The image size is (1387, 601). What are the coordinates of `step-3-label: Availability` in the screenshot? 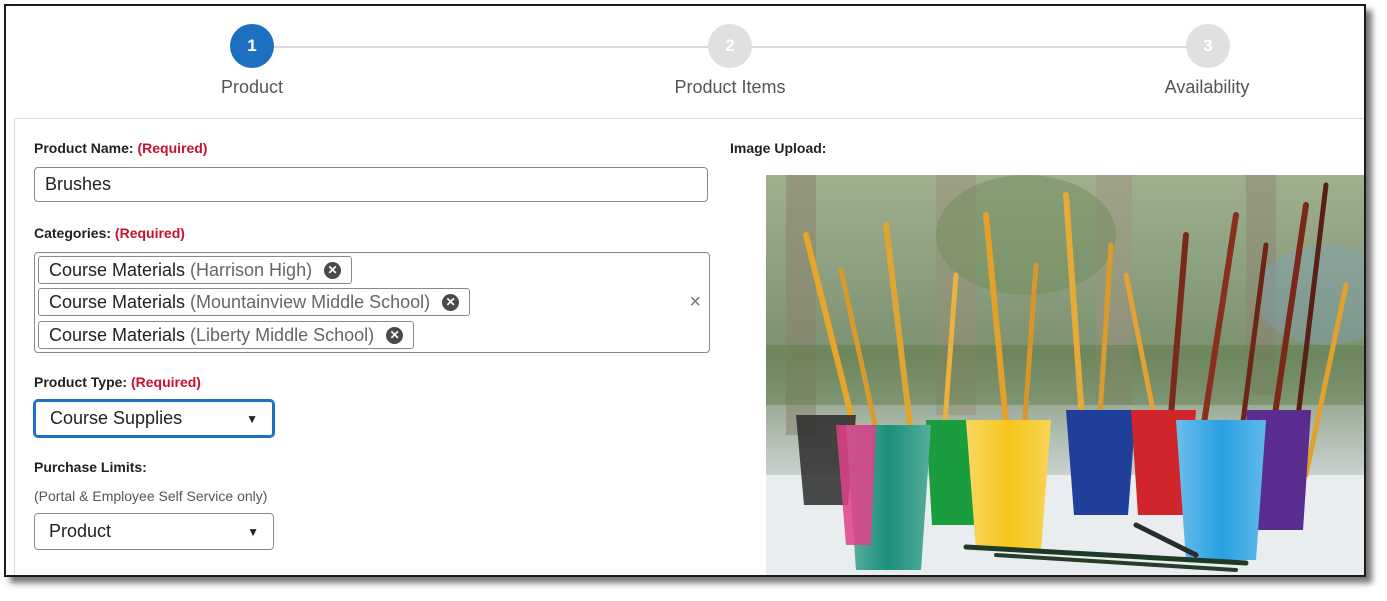 It's located at (1207, 87).